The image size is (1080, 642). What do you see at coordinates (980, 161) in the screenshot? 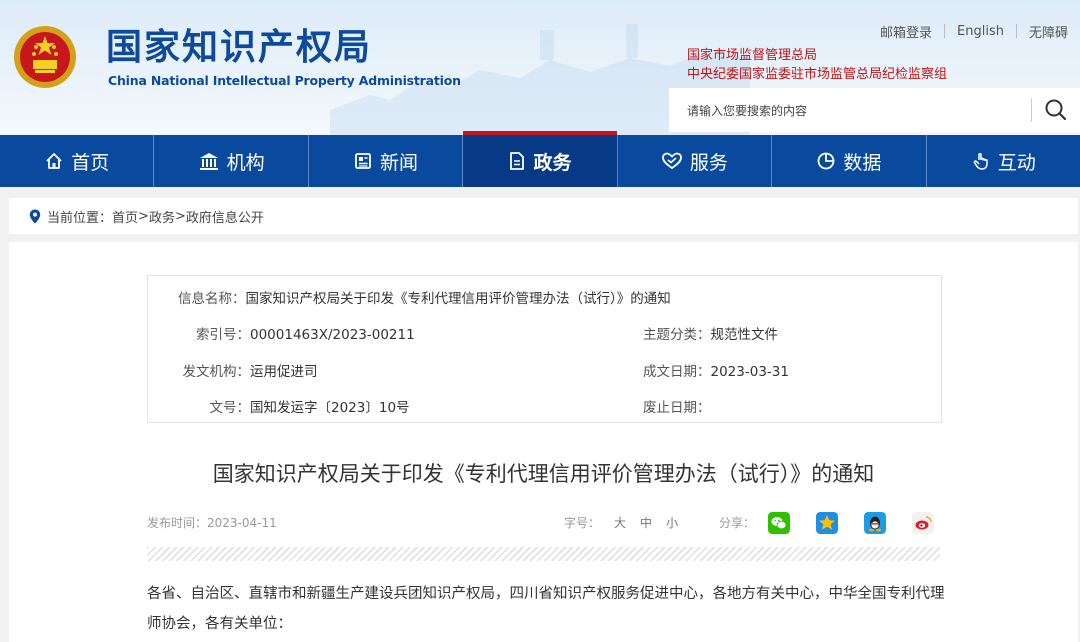
I see `hand-pointer-icon` at bounding box center [980, 161].